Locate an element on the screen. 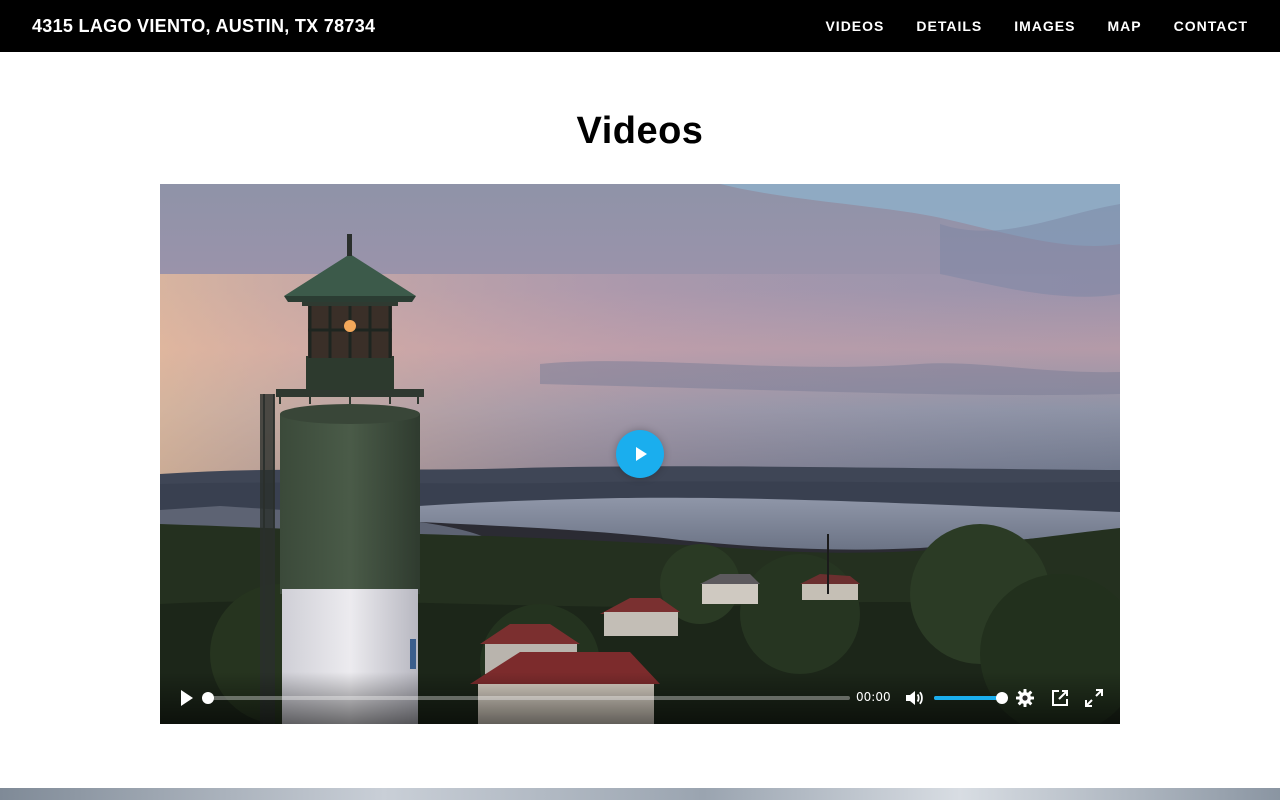 This screenshot has width=1280, height=800. play-button is located at coordinates (186, 698).